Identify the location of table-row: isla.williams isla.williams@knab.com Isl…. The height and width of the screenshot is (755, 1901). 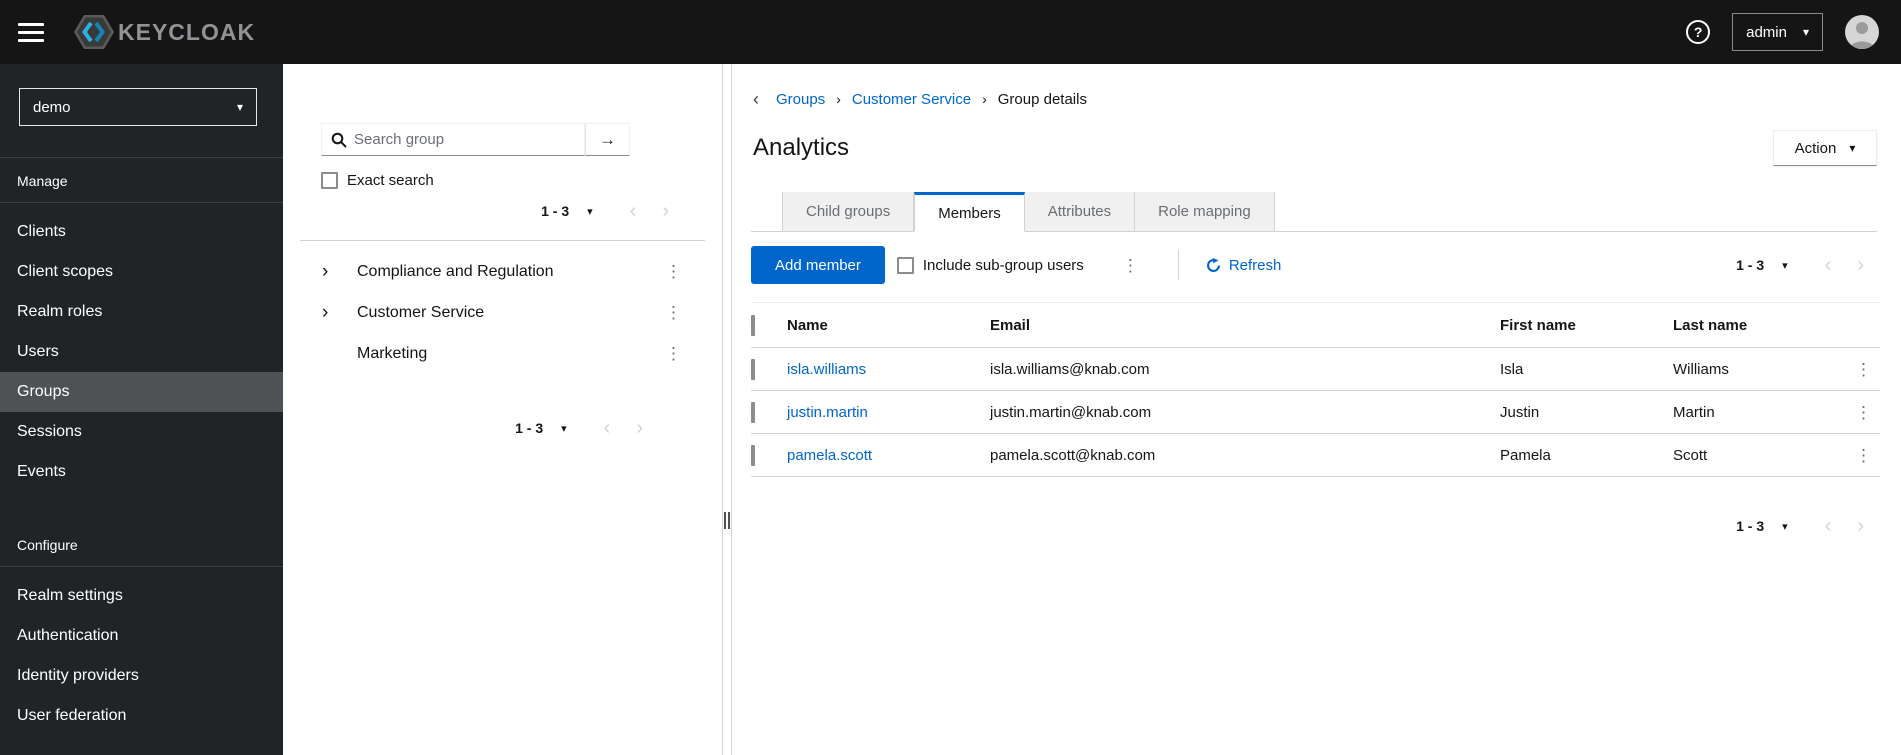
(1315, 369).